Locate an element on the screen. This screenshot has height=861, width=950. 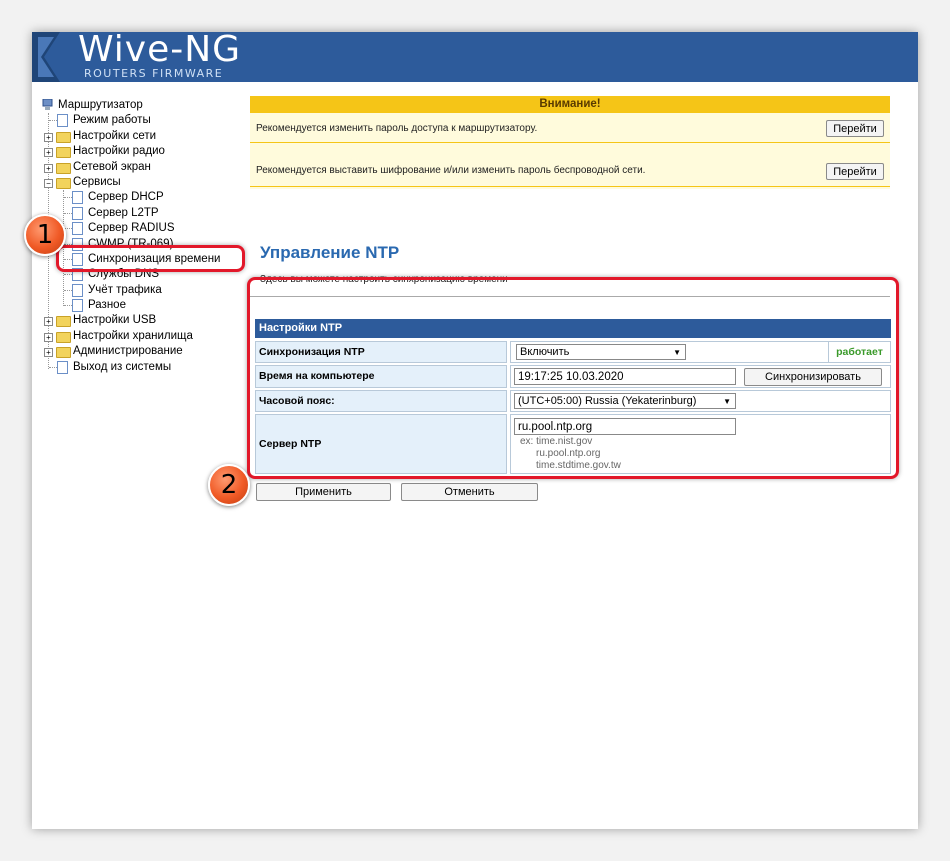
sidebar-item-label: Маршрутизатор is located at coordinates (100, 105).